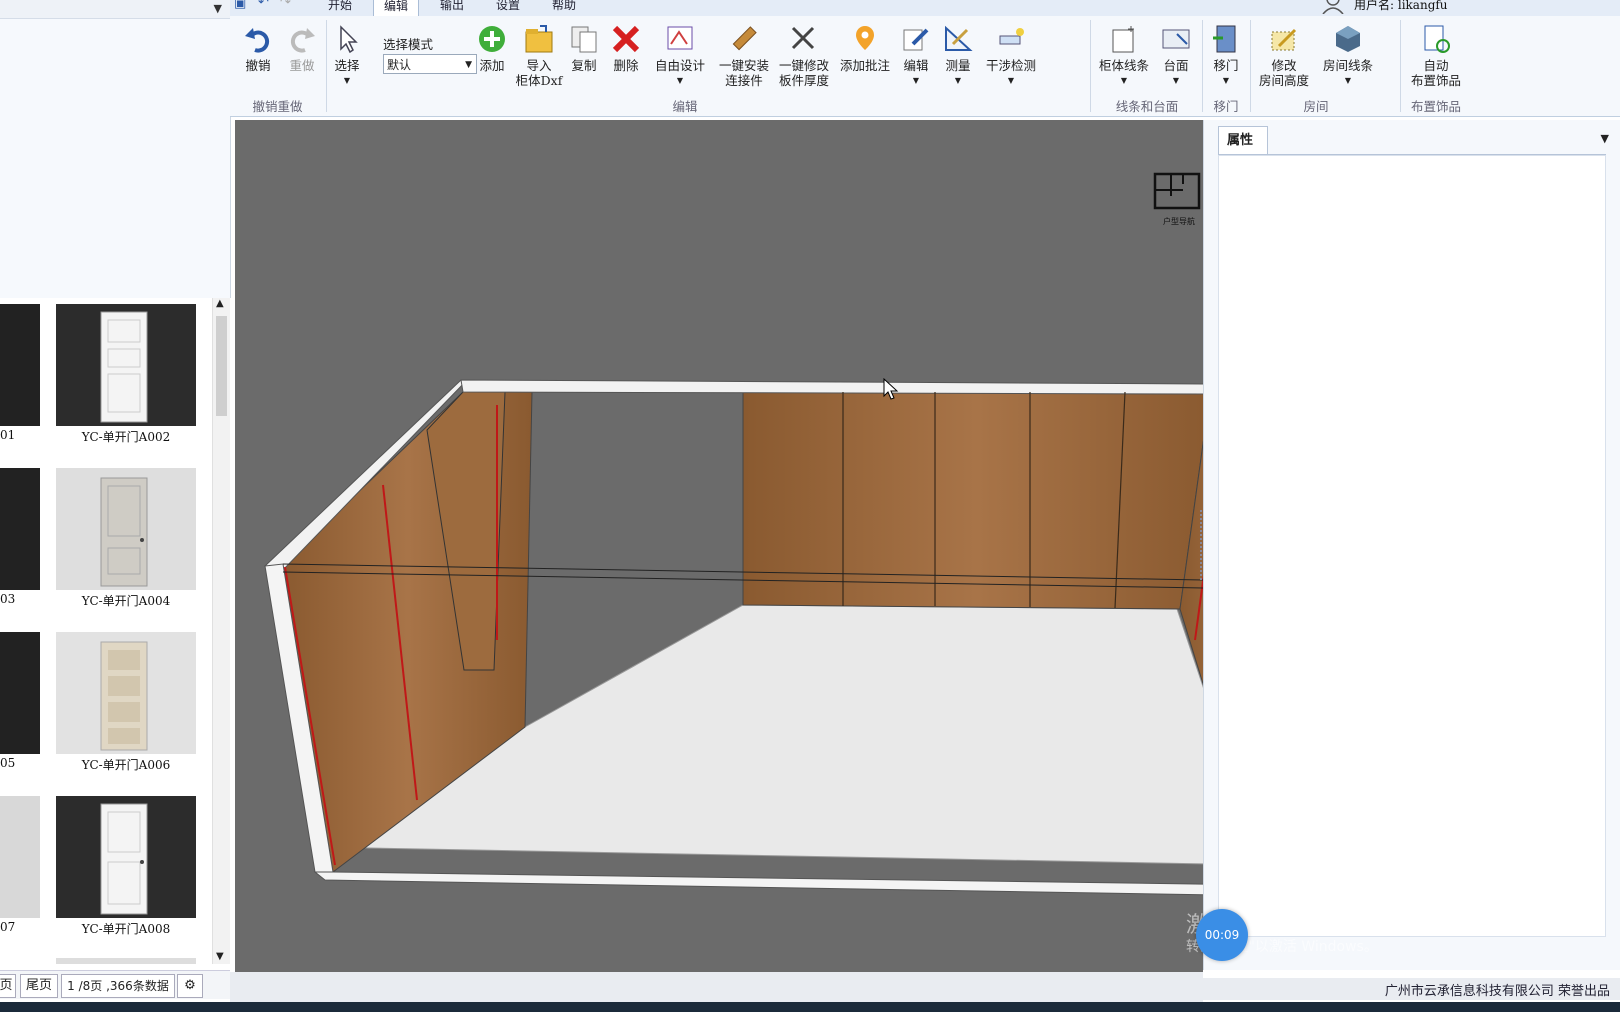  I want to click on prev-page-button: 页, so click(8, 986).